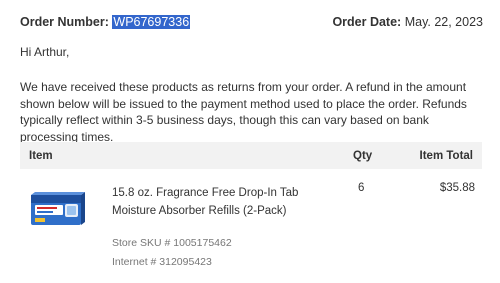 Image resolution: width=500 pixels, height=283 pixels. Describe the element at coordinates (57, 209) in the screenshot. I see `product-package-image` at that location.